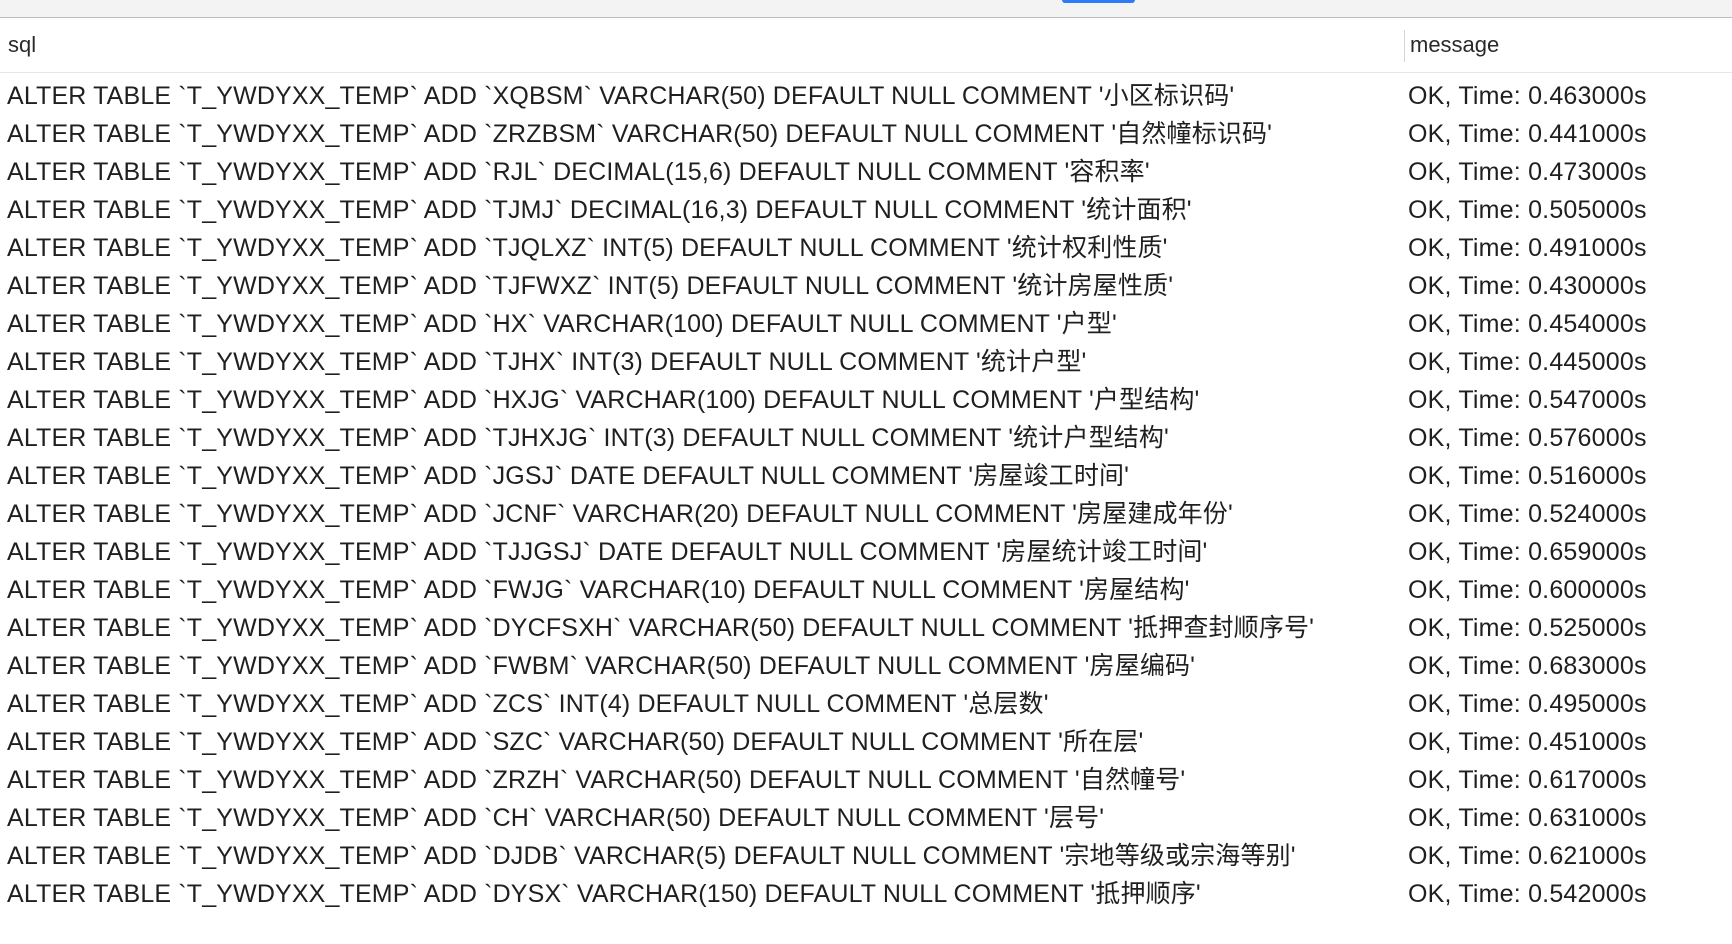 This screenshot has width=1732, height=944. Describe the element at coordinates (1568, 590) in the screenshot. I see `cell-message: OK, Time: 0.600000s` at that location.